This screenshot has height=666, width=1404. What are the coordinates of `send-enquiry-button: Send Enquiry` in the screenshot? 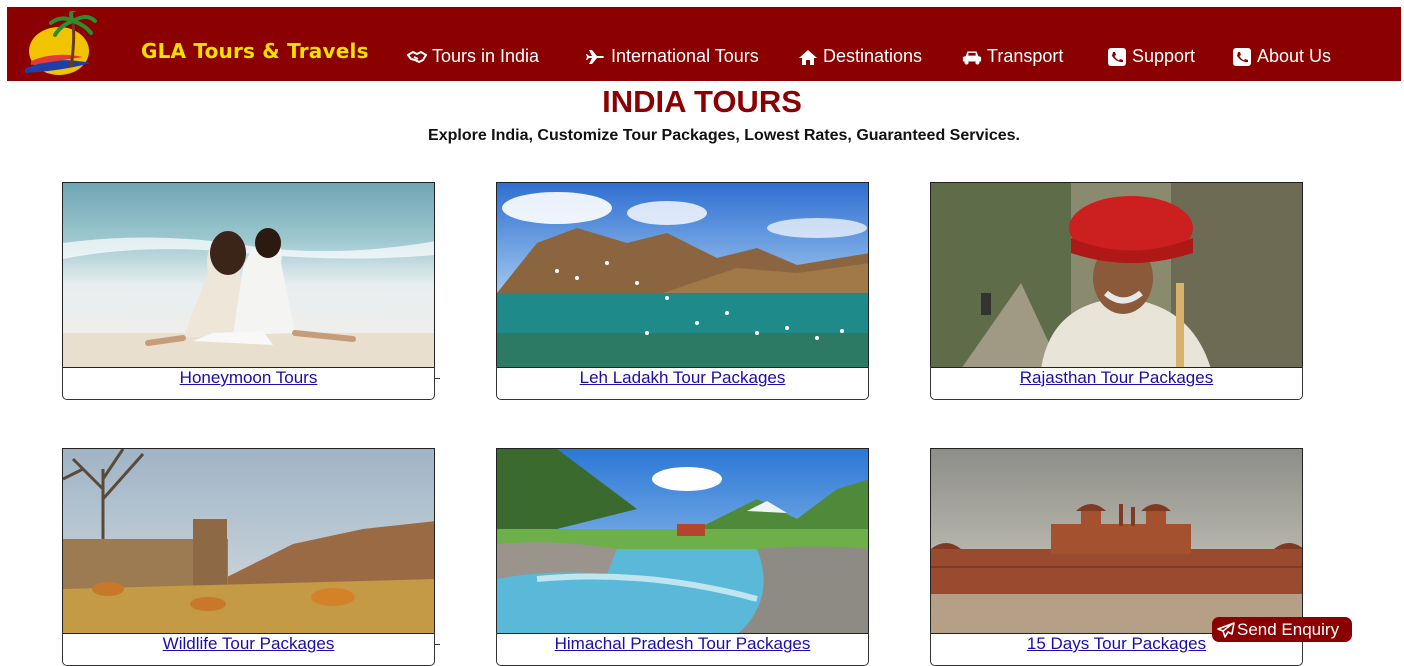 It's located at (1282, 629).